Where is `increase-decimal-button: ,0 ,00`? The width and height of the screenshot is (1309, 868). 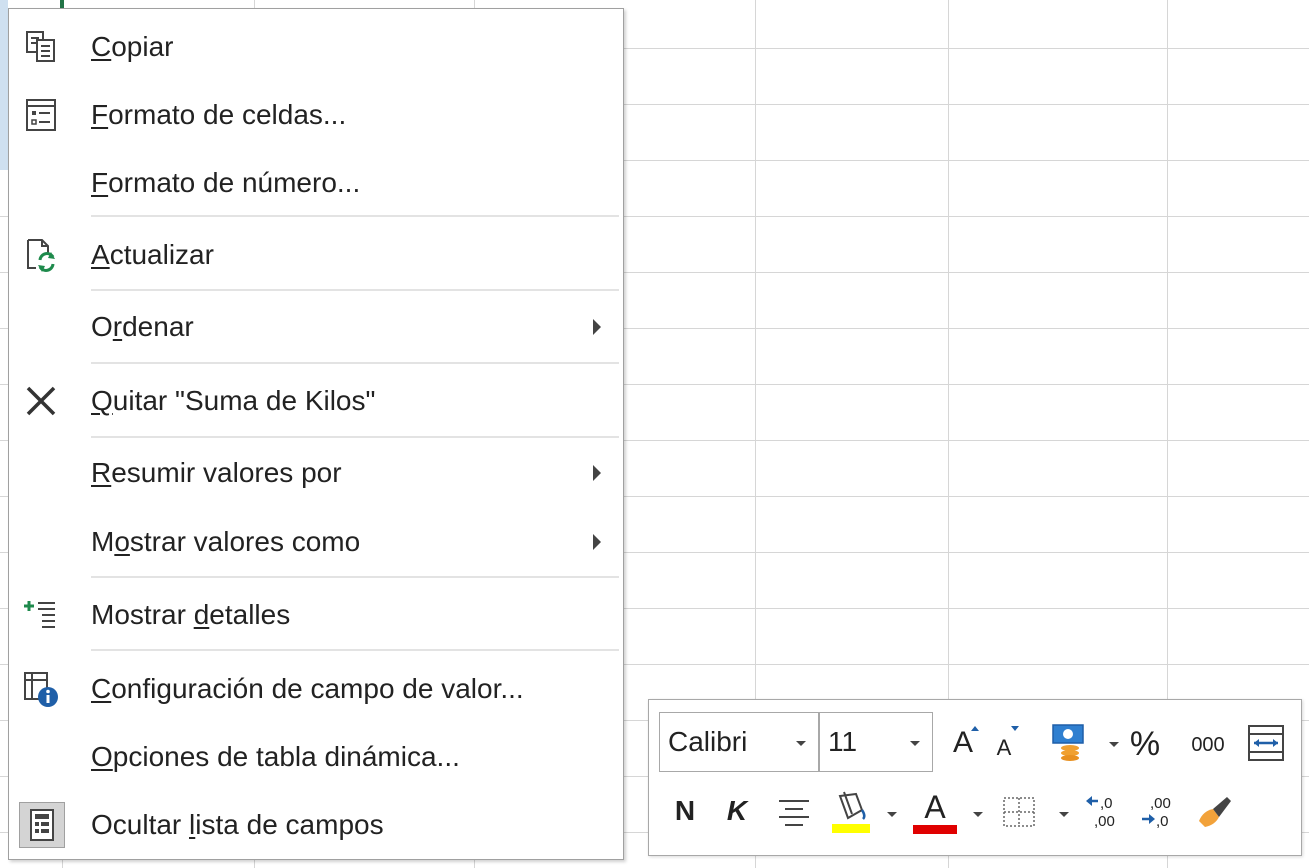 increase-decimal-button: ,0 ,00 is located at coordinates (1105, 811).